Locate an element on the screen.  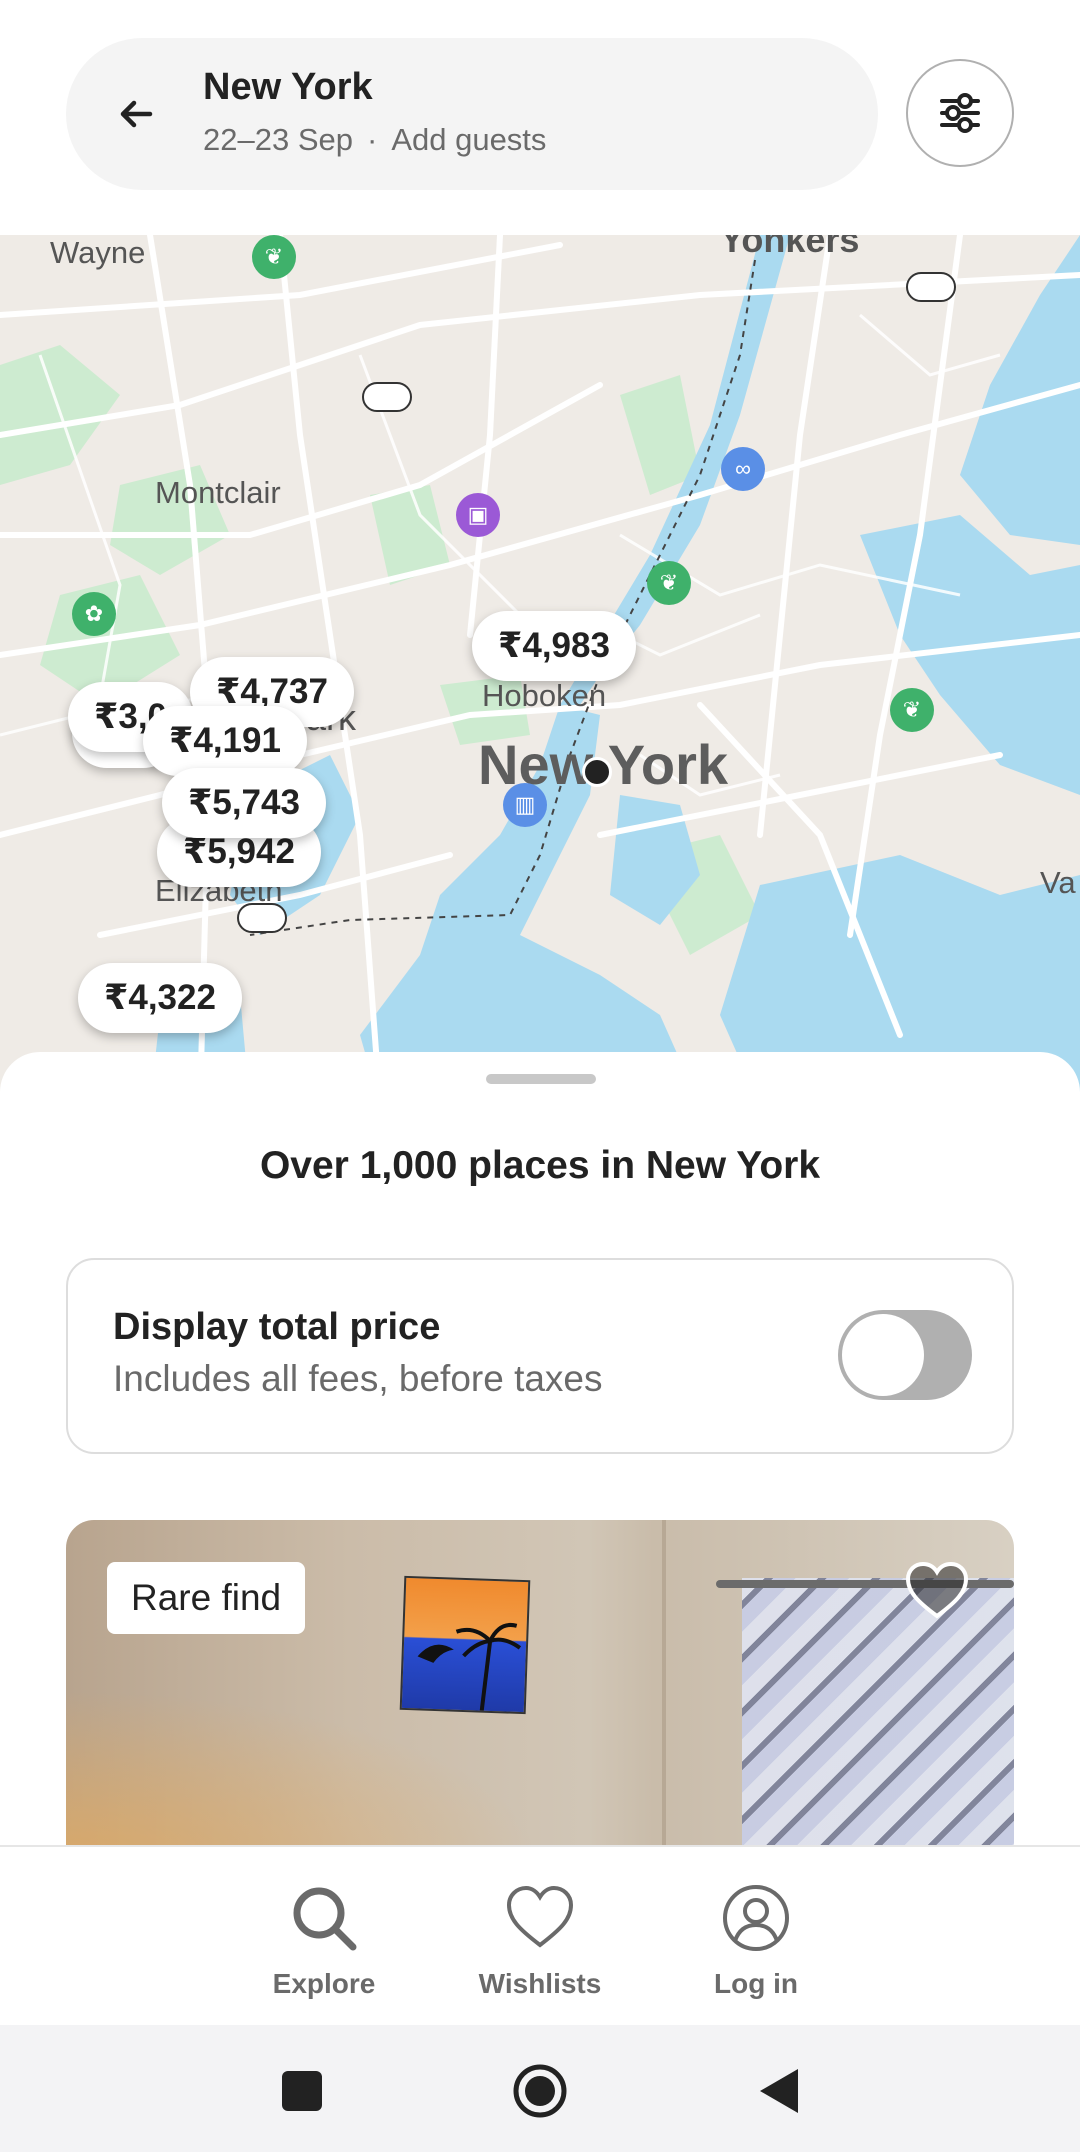
square-icon is located at coordinates (302, 2091).